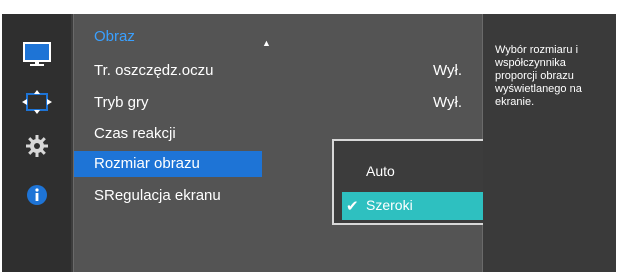 The width and height of the screenshot is (618, 278). I want to click on gear-icon, so click(36, 149).